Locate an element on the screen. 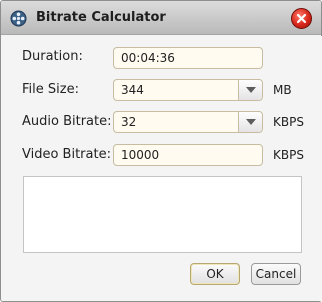 This screenshot has width=322, height=302. file-size-unit: MB is located at coordinates (282, 90).